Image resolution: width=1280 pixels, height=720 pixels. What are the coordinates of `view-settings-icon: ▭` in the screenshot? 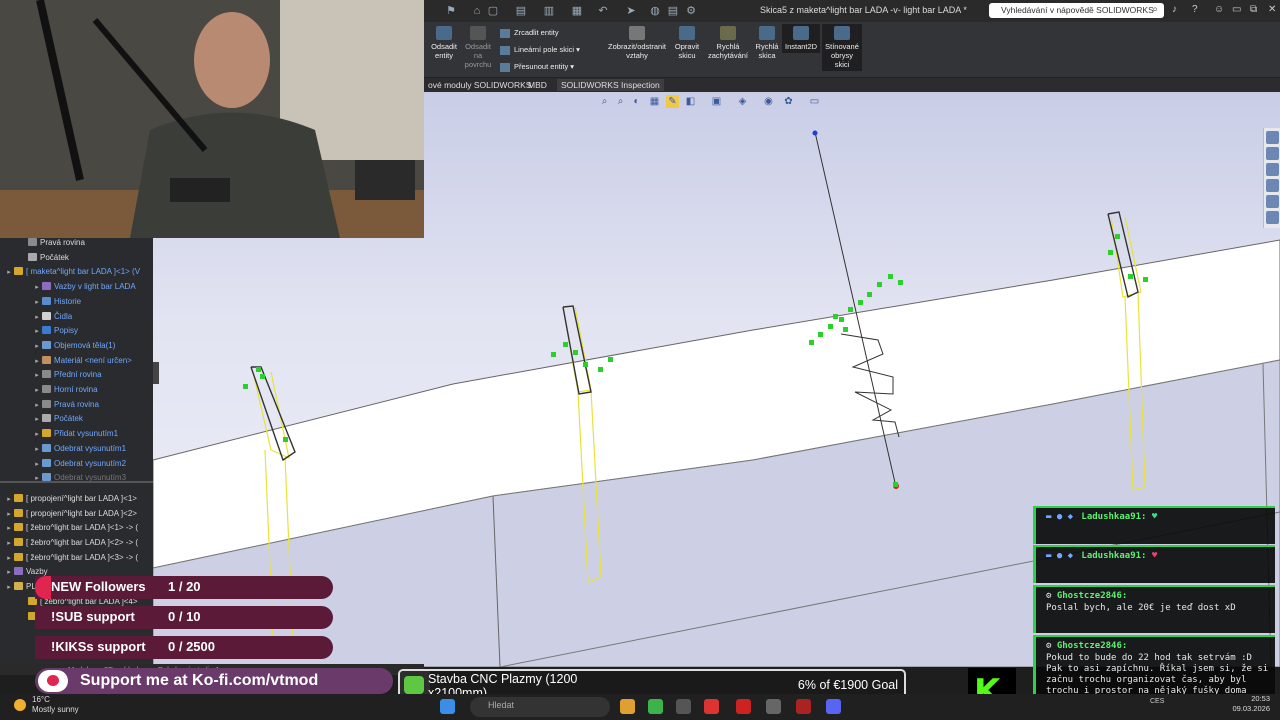 It's located at (814, 101).